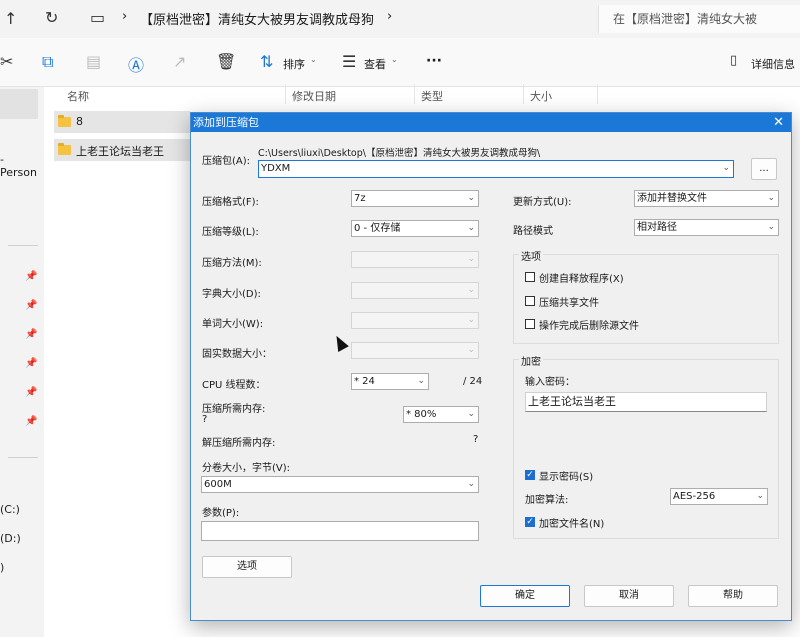 The image size is (800, 637). I want to click on column-modified: 修改日期, so click(314, 96).